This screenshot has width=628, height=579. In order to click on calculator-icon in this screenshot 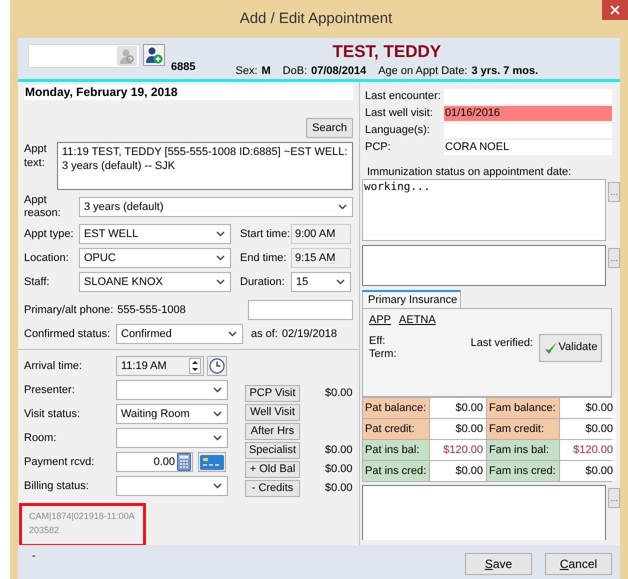, I will do `click(184, 462)`.